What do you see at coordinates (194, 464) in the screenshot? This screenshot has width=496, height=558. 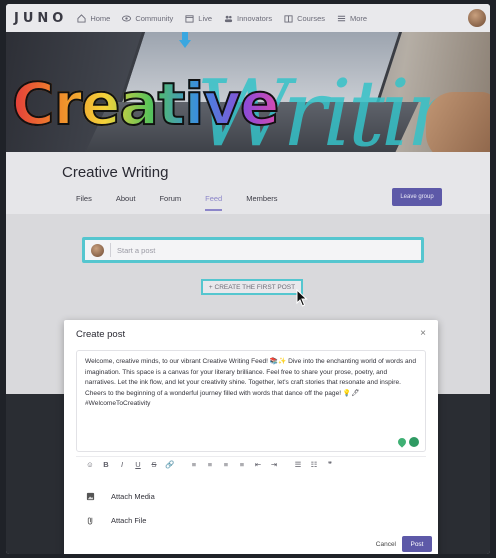 I see `align-left-icon: ≡` at bounding box center [194, 464].